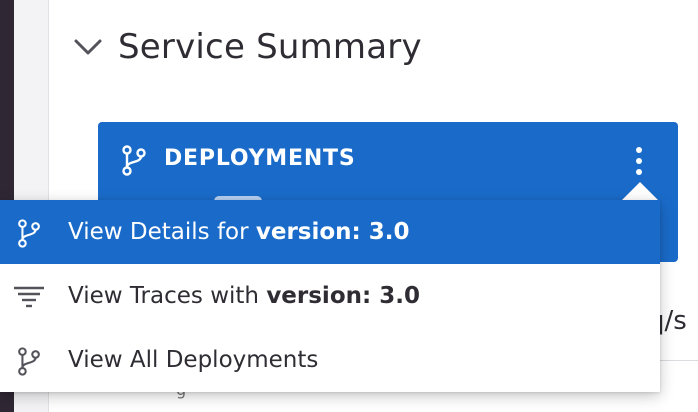 This screenshot has height=412, width=698. I want to click on menu-item-view-all-deployments: View All Deployments, so click(330, 360).